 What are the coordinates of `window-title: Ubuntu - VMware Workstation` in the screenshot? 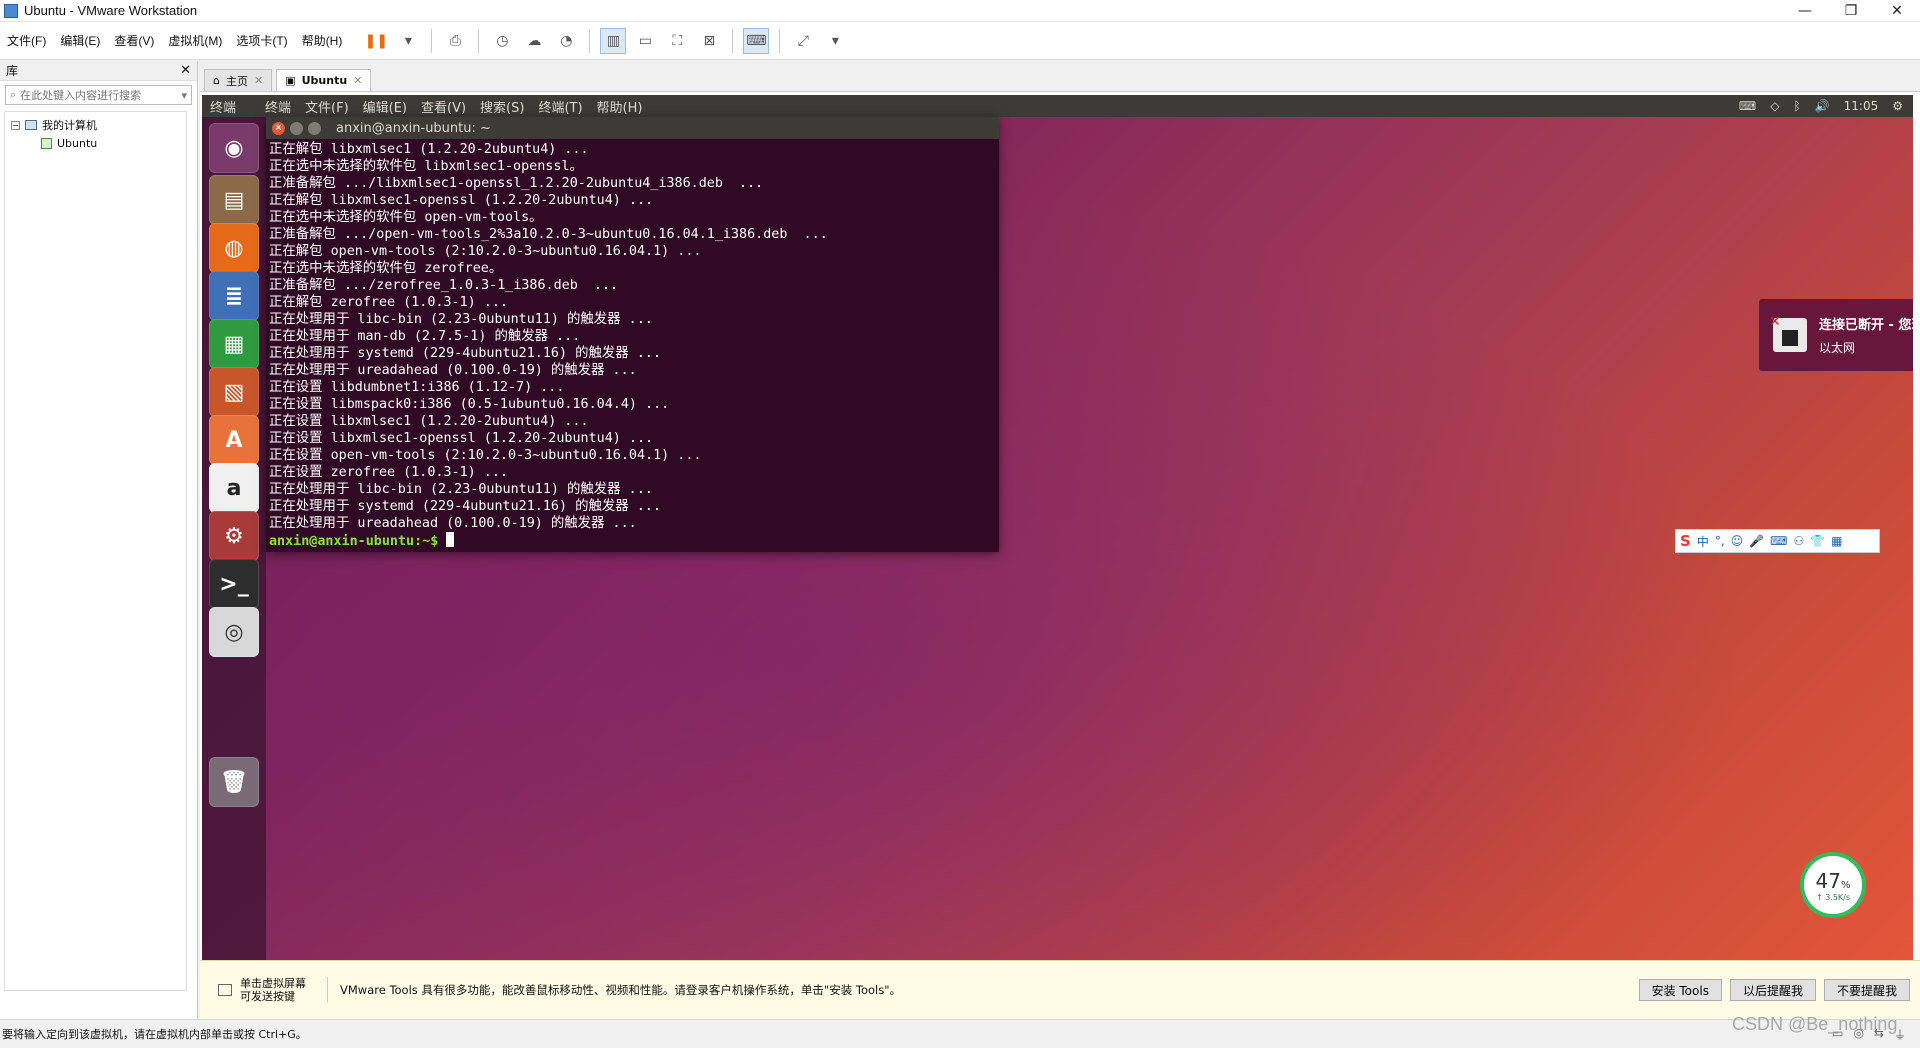 It's located at (111, 10).